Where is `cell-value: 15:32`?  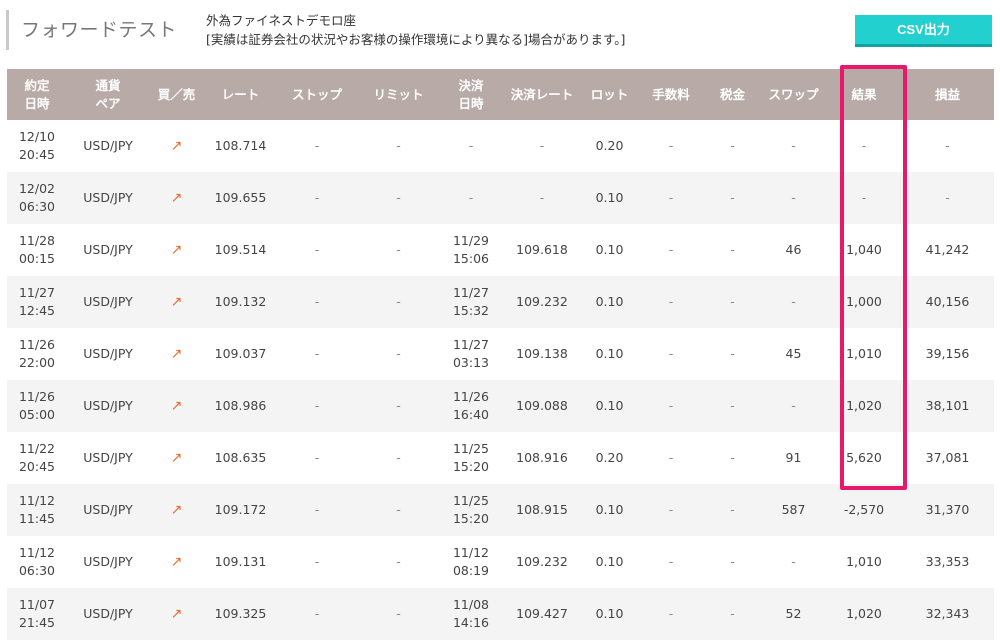 cell-value: 15:32 is located at coordinates (471, 310).